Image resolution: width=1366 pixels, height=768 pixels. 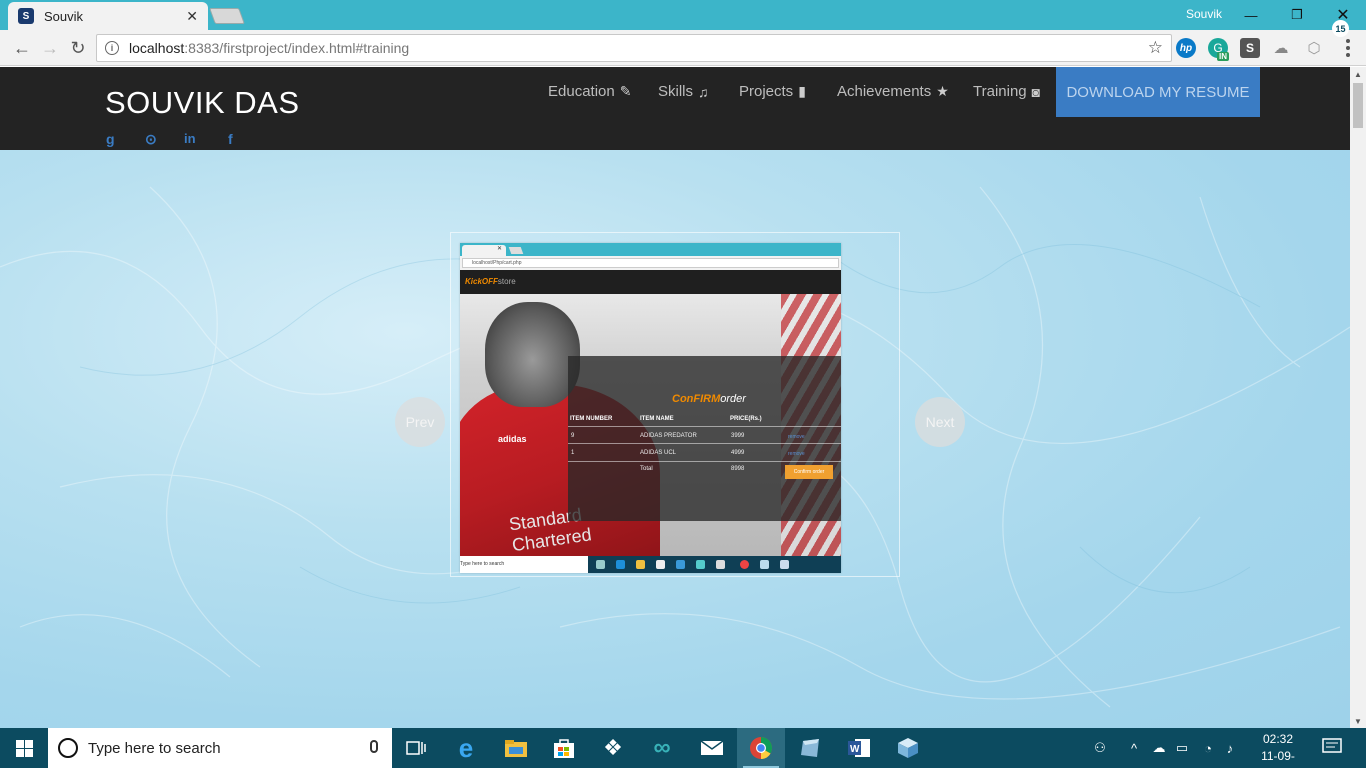 I want to click on hexagon-extension-icon: ⬡, so click(x=1314, y=48).